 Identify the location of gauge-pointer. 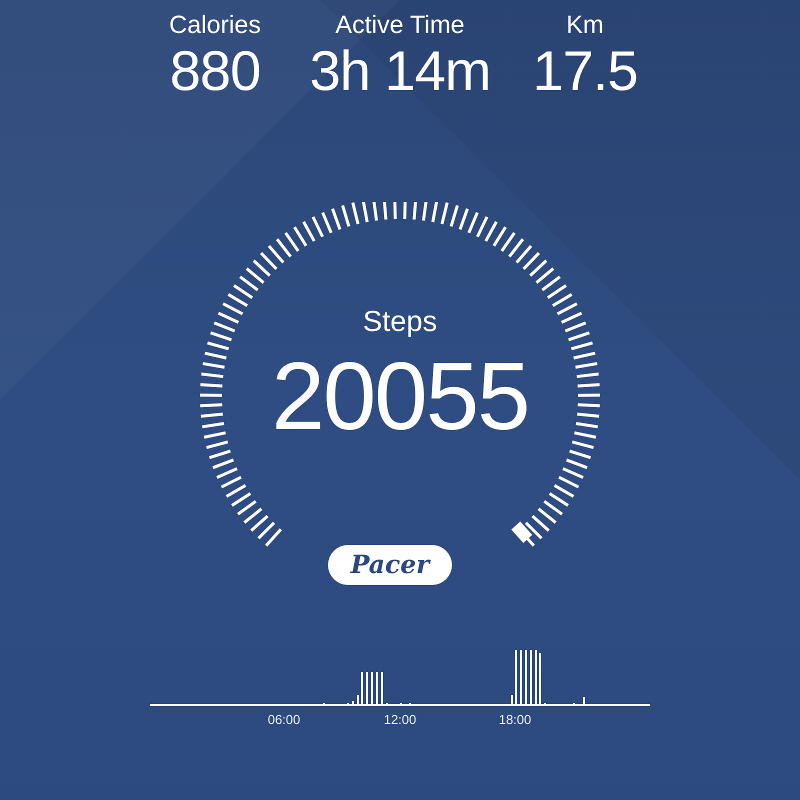
(521, 532).